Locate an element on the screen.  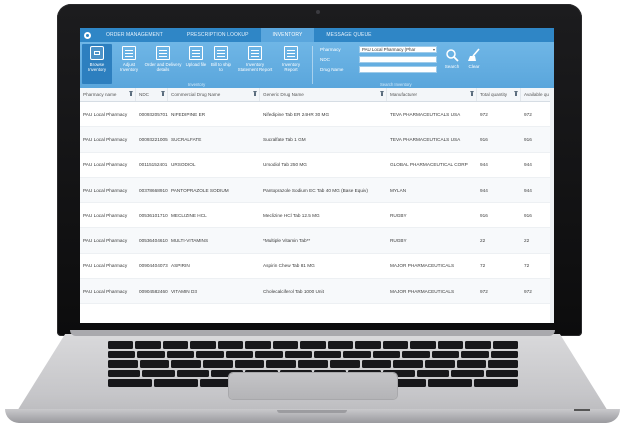
column-label: Total quantity is located at coordinates (494, 94).